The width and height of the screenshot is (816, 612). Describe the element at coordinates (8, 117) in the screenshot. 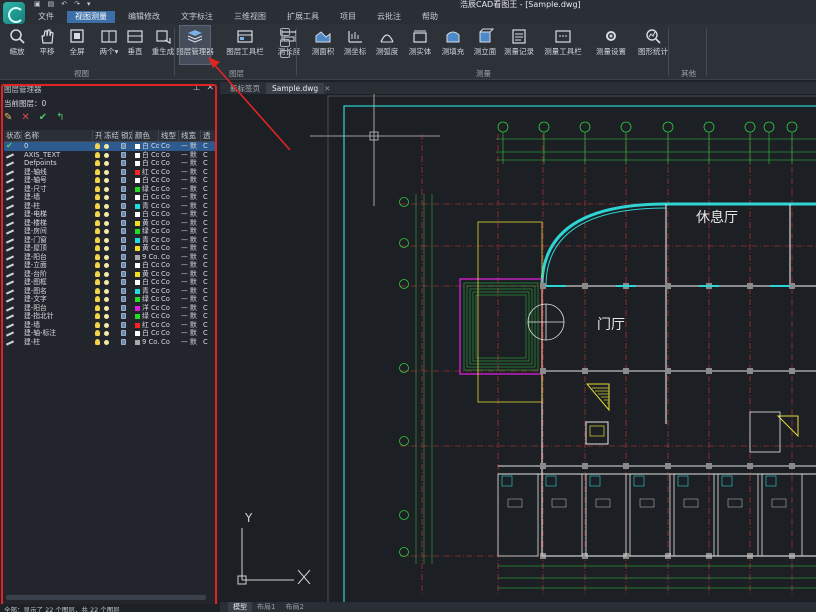

I see `new-layer-icon: ✎` at that location.